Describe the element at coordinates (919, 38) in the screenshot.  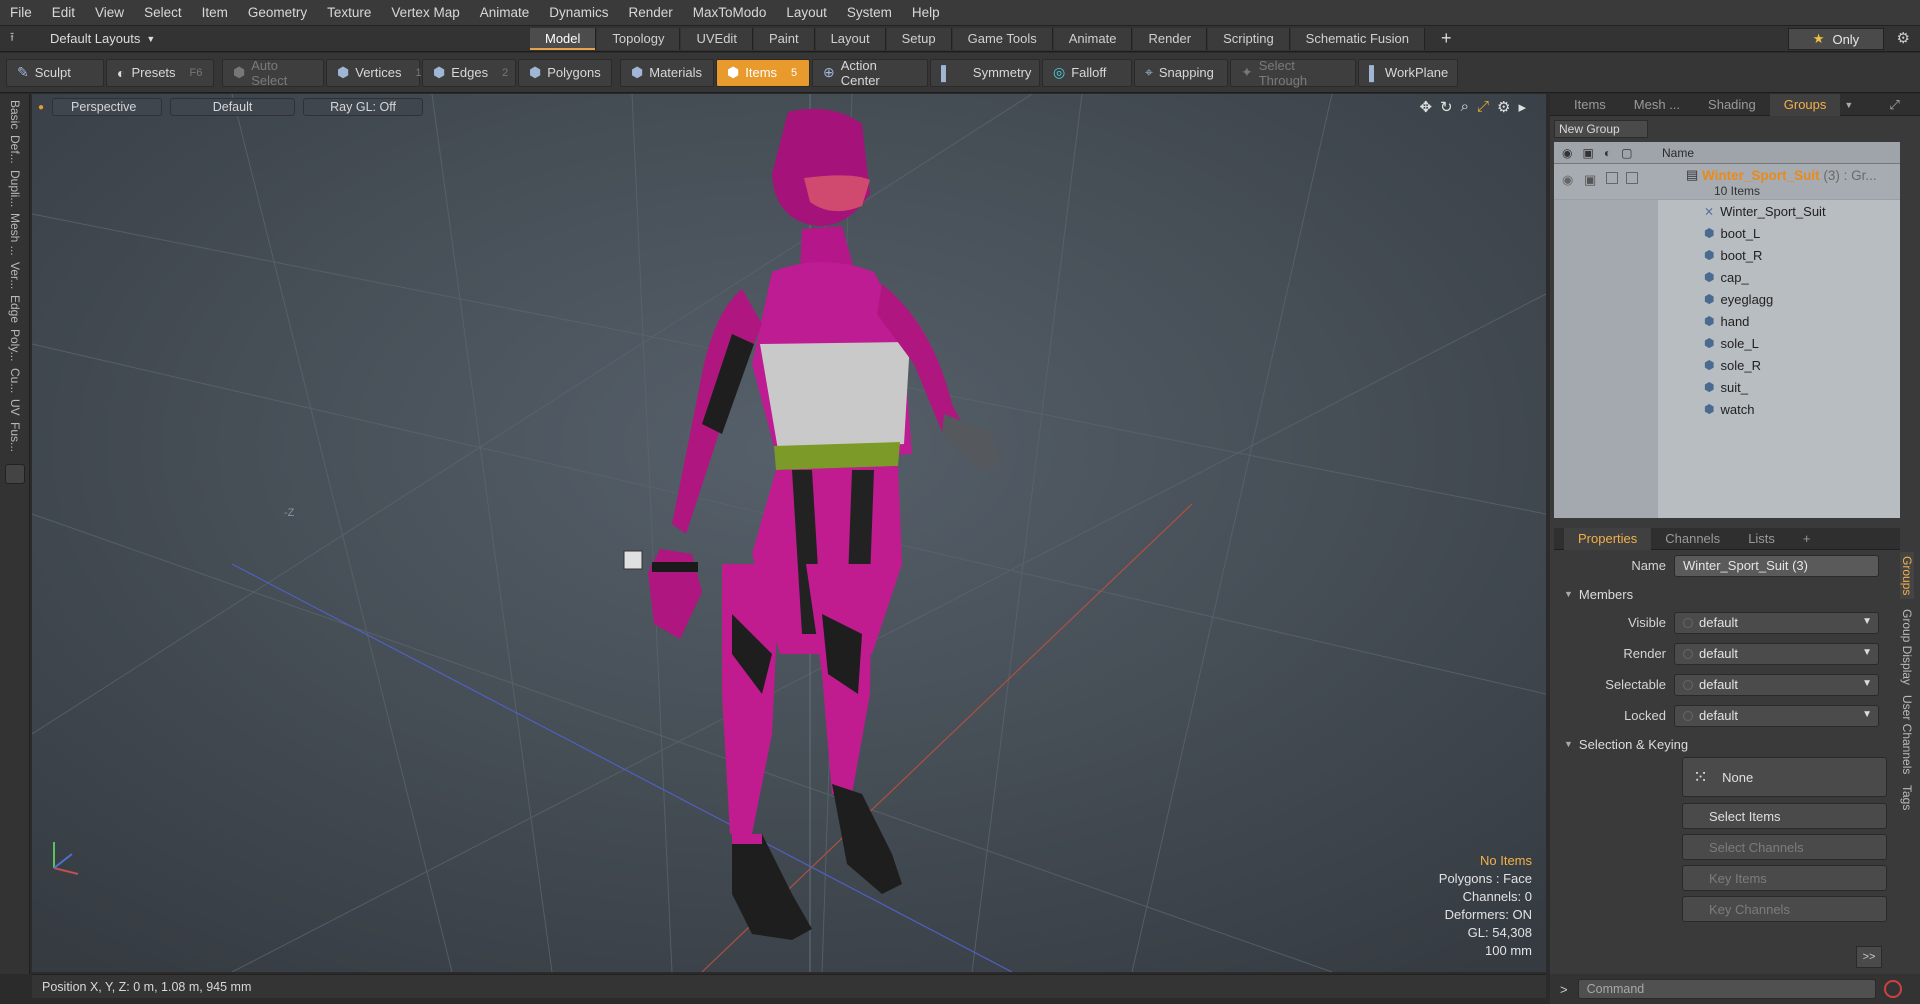
I see `tab-setup: Setup` at that location.